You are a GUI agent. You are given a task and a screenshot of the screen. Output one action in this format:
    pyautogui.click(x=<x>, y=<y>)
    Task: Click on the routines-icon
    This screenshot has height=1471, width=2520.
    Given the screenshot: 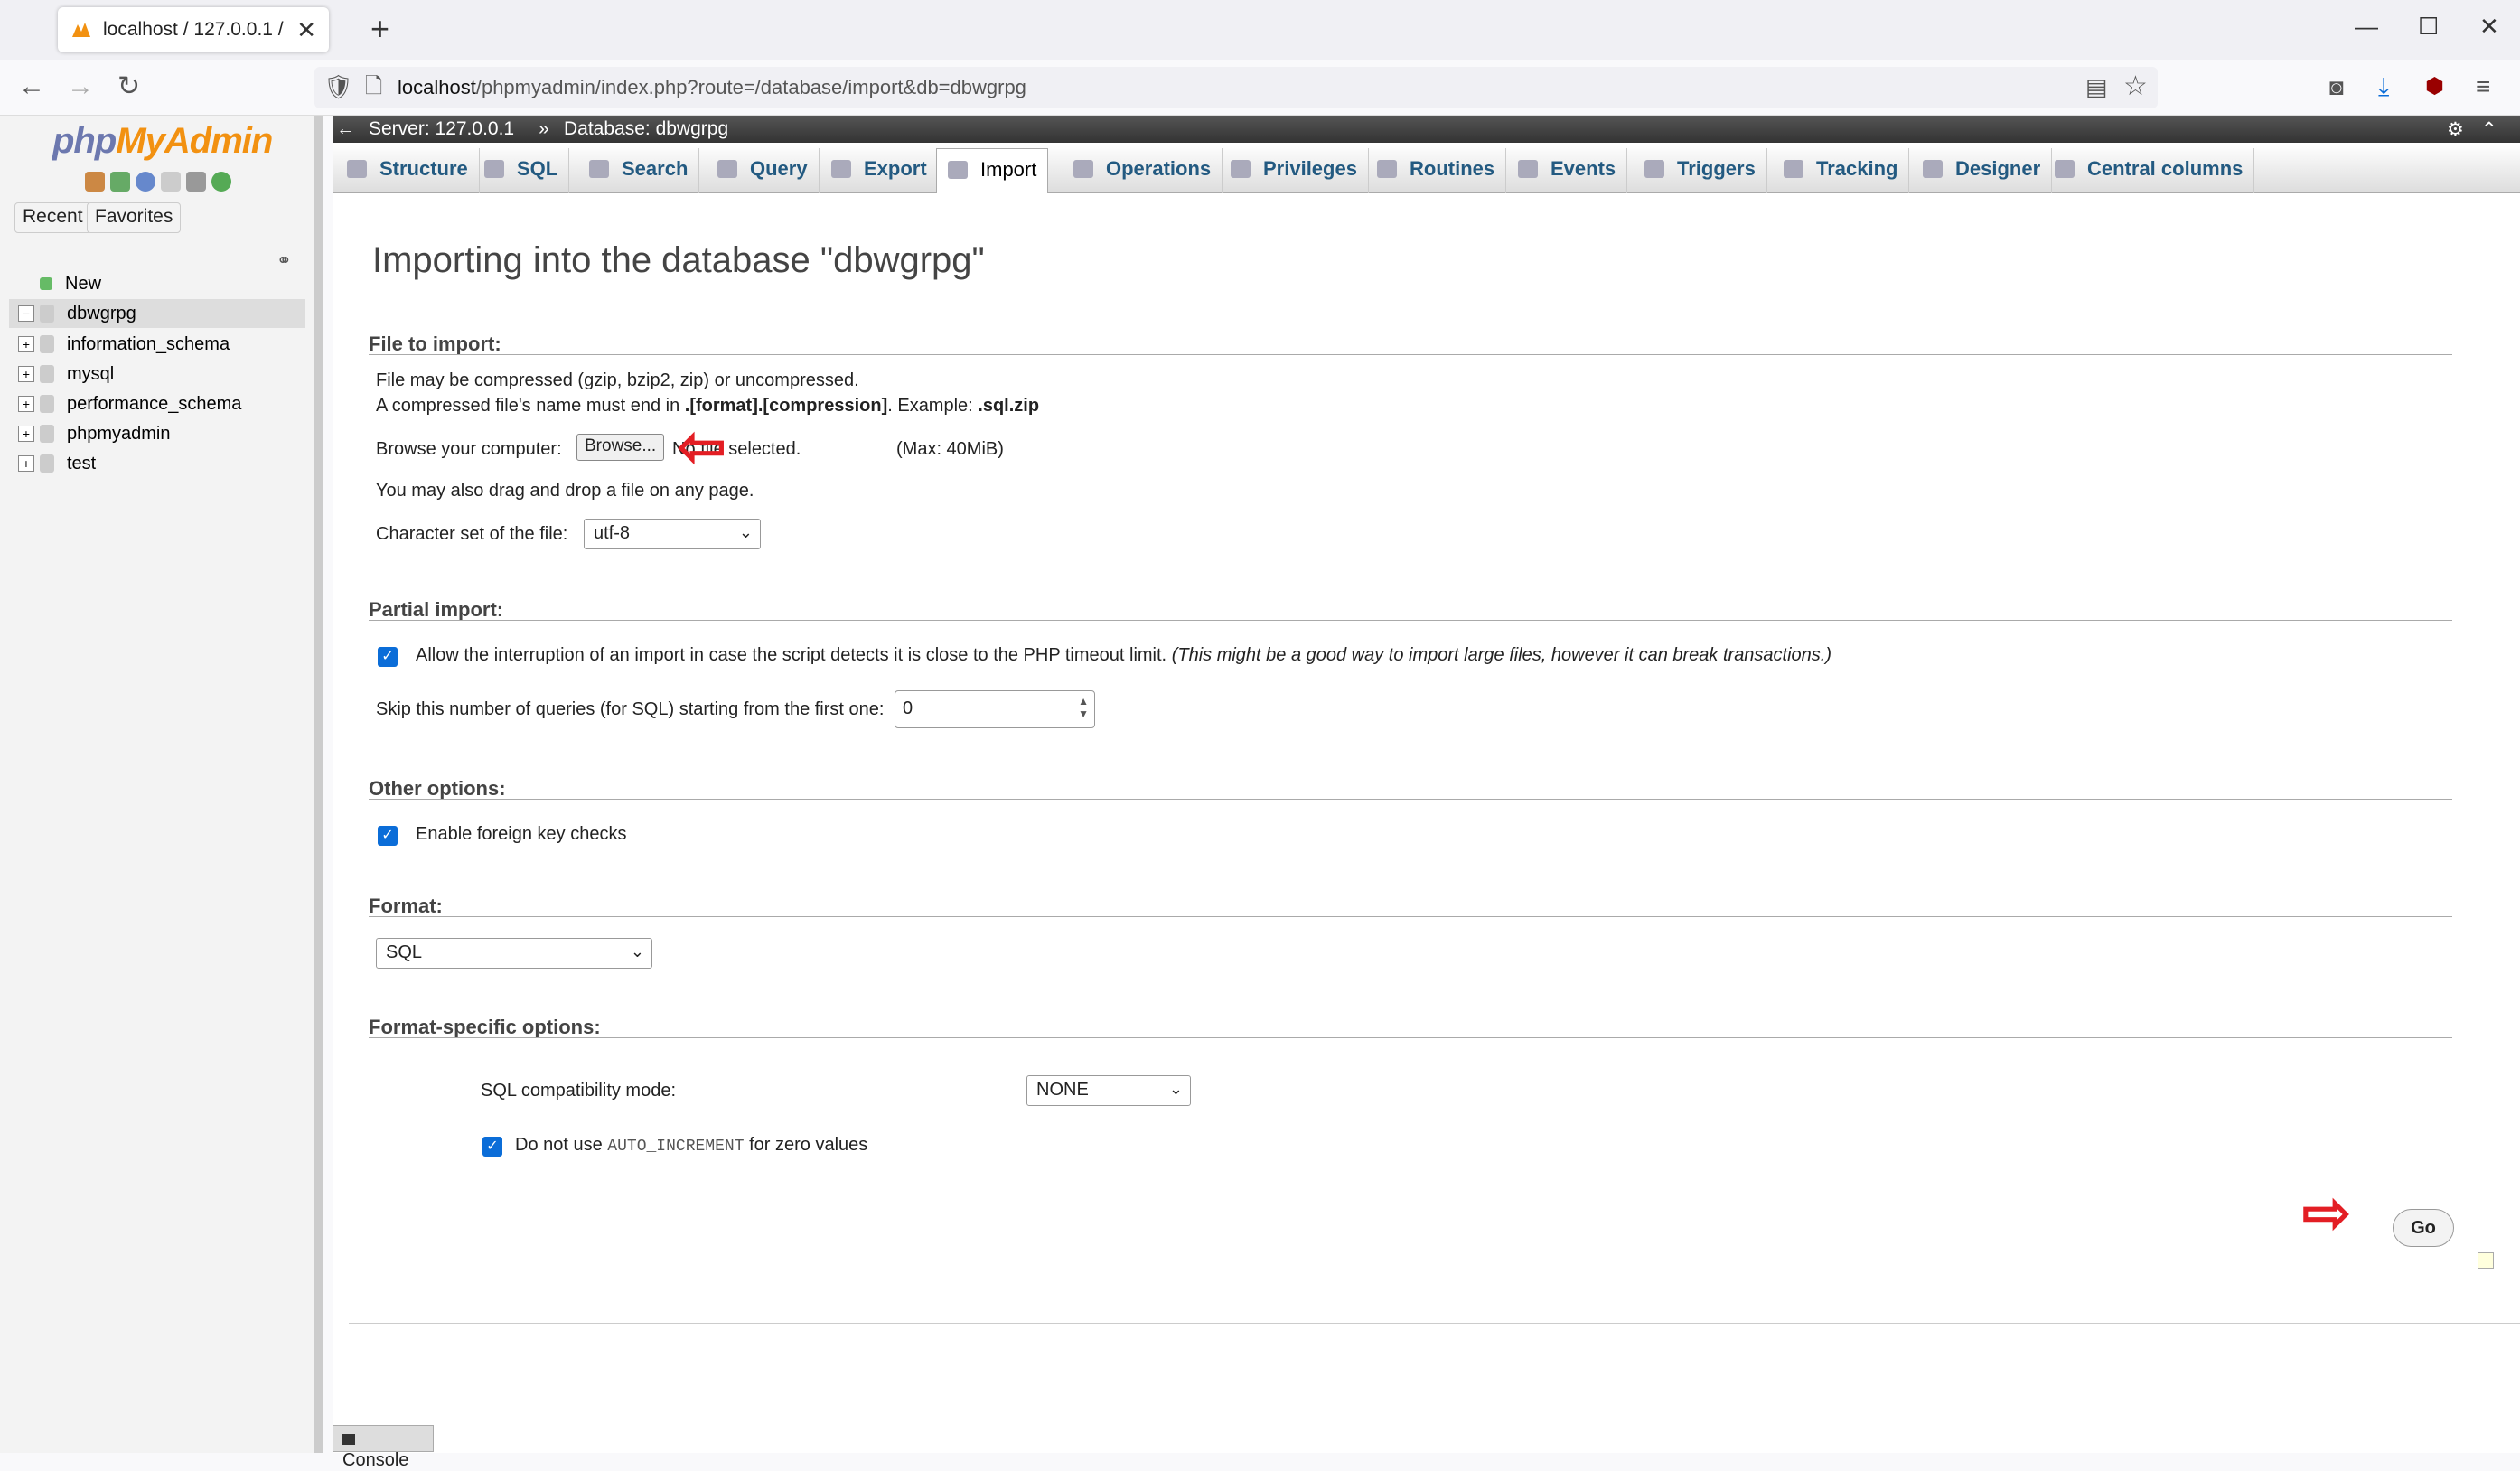 What is the action you would take?
    pyautogui.click(x=1387, y=169)
    